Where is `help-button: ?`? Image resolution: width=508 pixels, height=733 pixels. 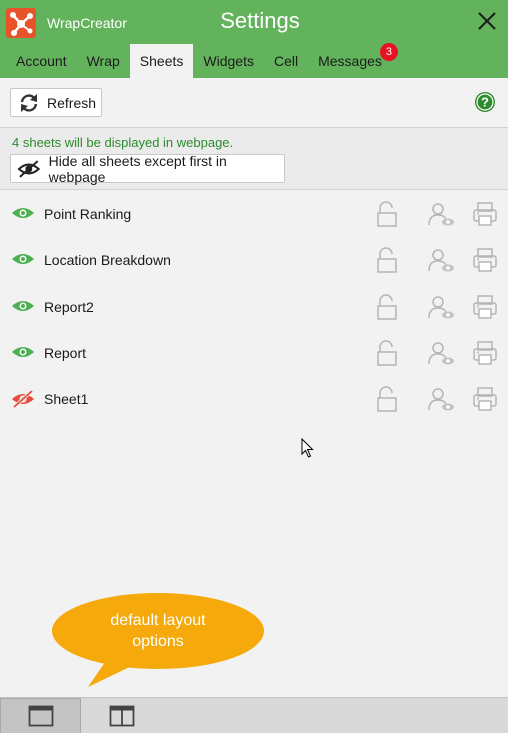 help-button: ? is located at coordinates (485, 102).